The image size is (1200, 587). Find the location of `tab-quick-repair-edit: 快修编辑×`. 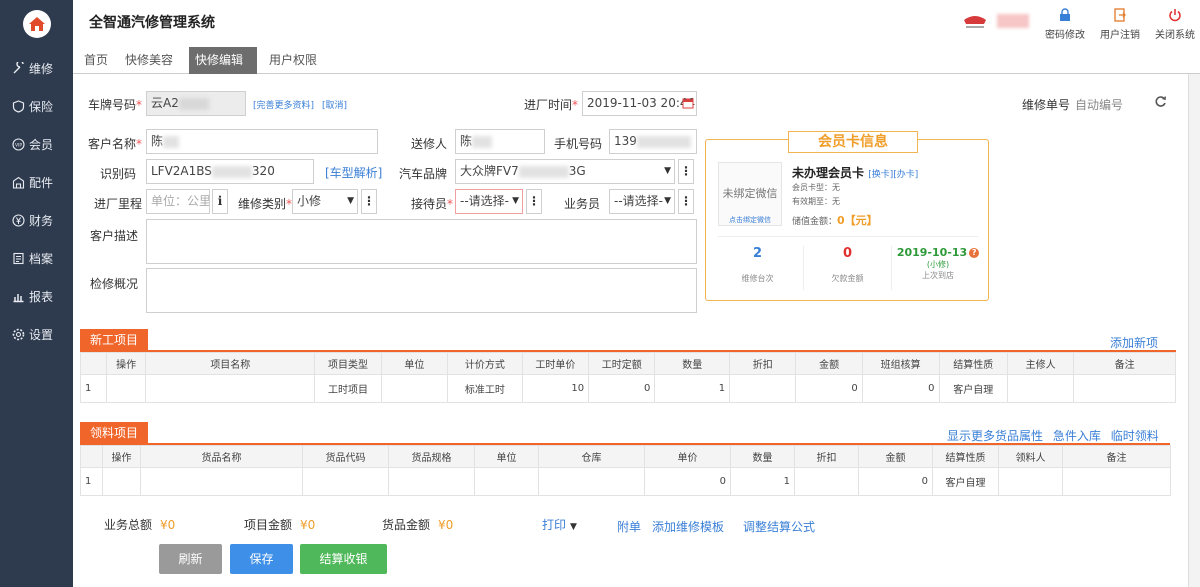

tab-quick-repair-edit: 快修编辑× is located at coordinates (223, 70).